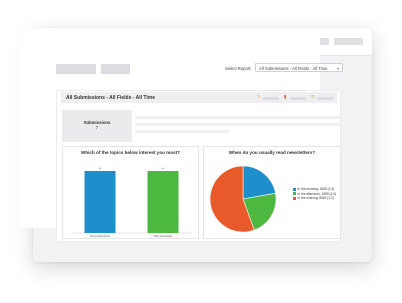 This screenshot has height=303, width=402. Describe the element at coordinates (313, 97) in the screenshot. I see `refresh-icon: ↻` at that location.